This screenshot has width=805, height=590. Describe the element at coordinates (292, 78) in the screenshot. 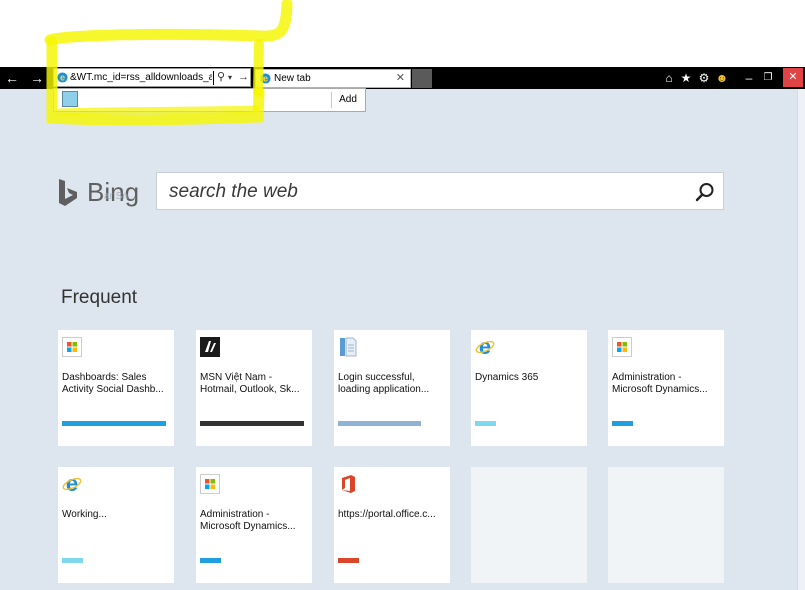

I see `tab-label: New tab` at that location.